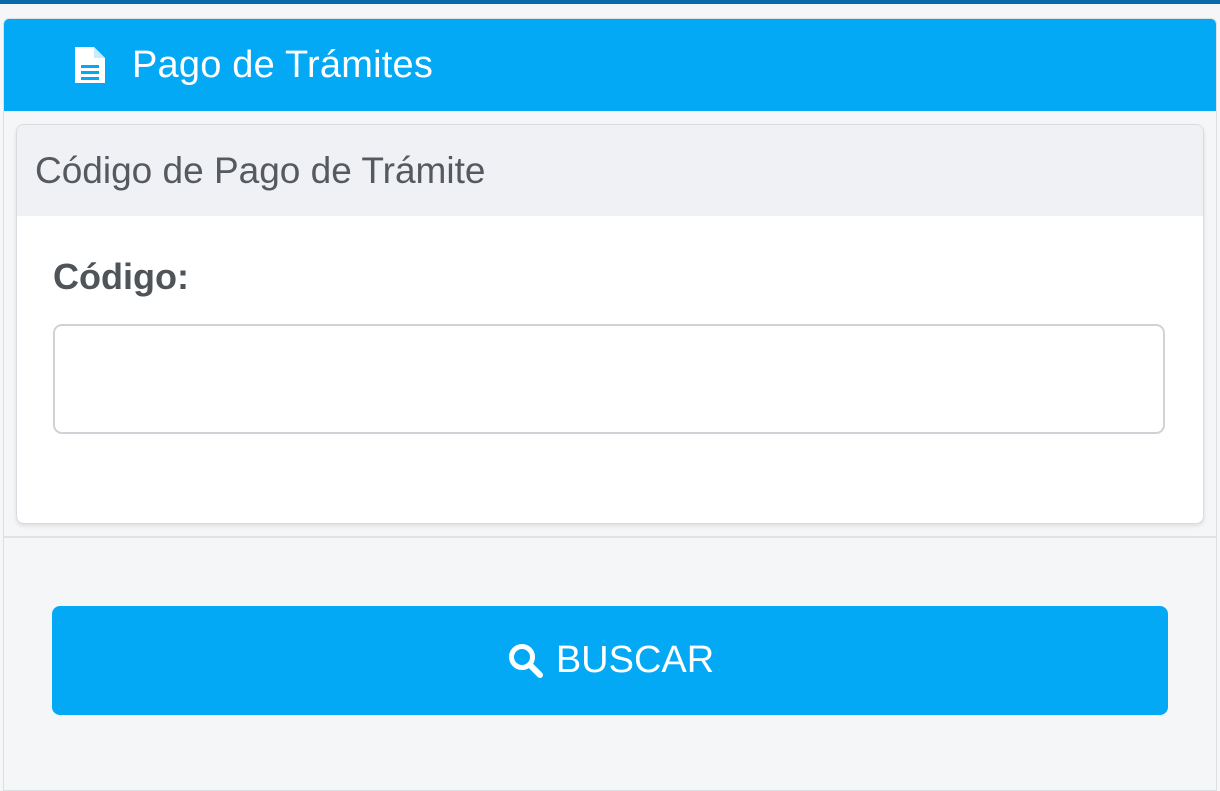  I want to click on card-header: Código de Pago de Trámite, so click(610, 170).